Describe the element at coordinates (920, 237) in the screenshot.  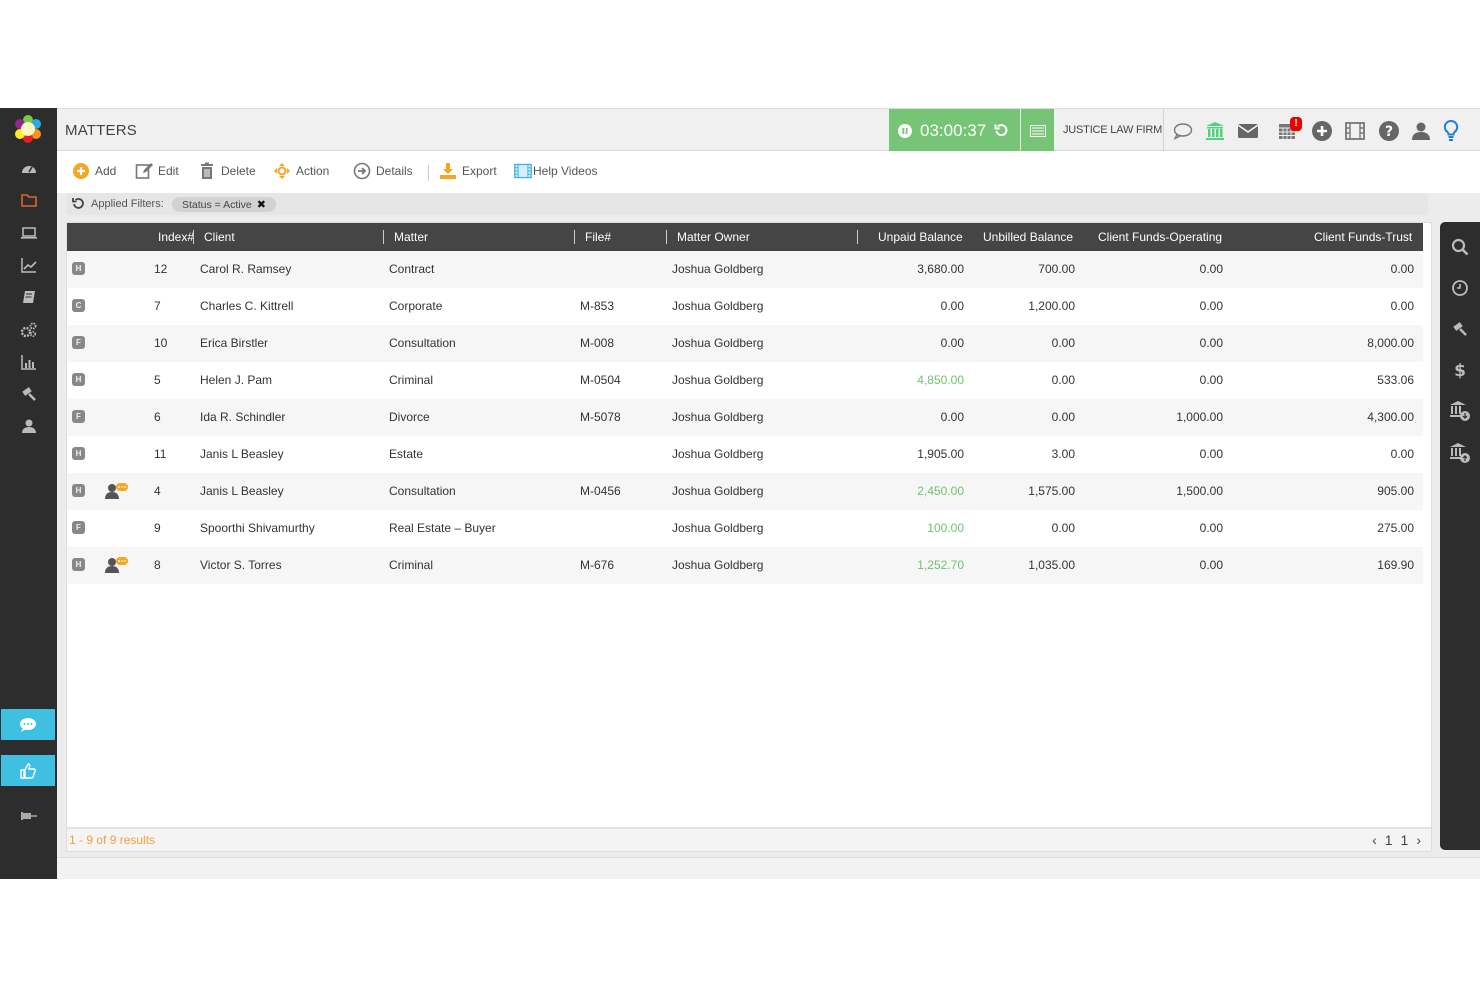
I see `column-header-unpaid: Unpaid Balance` at that location.